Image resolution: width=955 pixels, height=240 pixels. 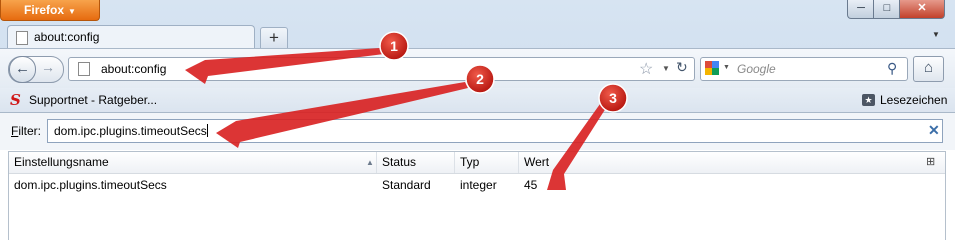 What do you see at coordinates (666, 68) in the screenshot?
I see `history-dropdown-icon: ▼` at bounding box center [666, 68].